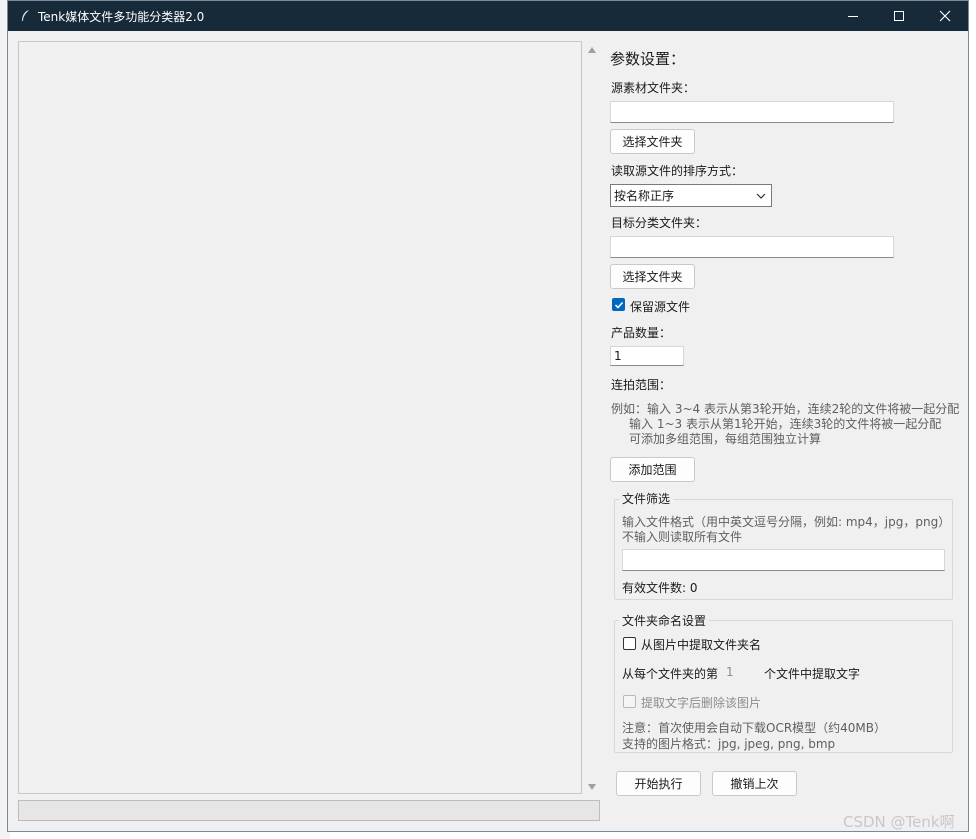 The image size is (976, 839). I want to click on nth-file-suffix: 个文件中提取文字, so click(812, 674).